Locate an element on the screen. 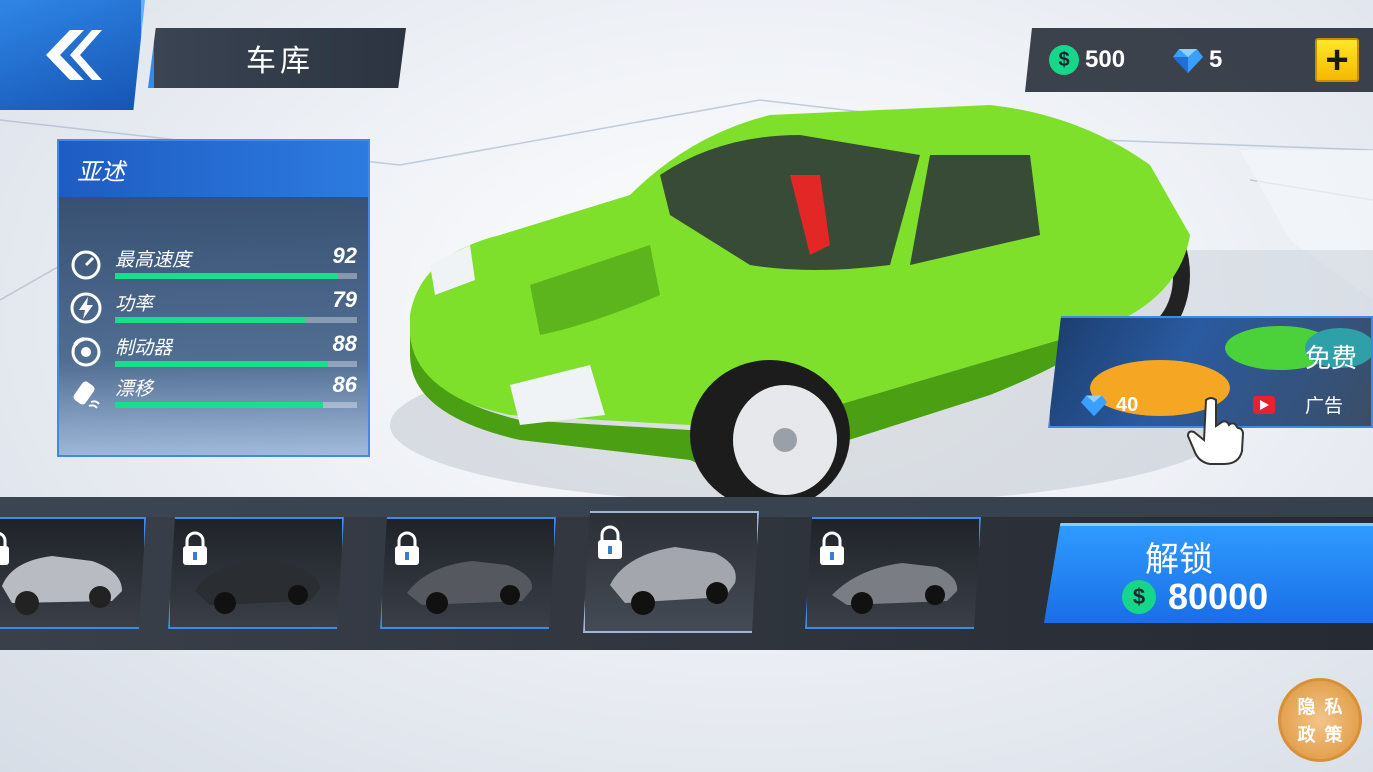 This screenshot has height=772, width=1373. stat-label: 功率 is located at coordinates (134, 304).